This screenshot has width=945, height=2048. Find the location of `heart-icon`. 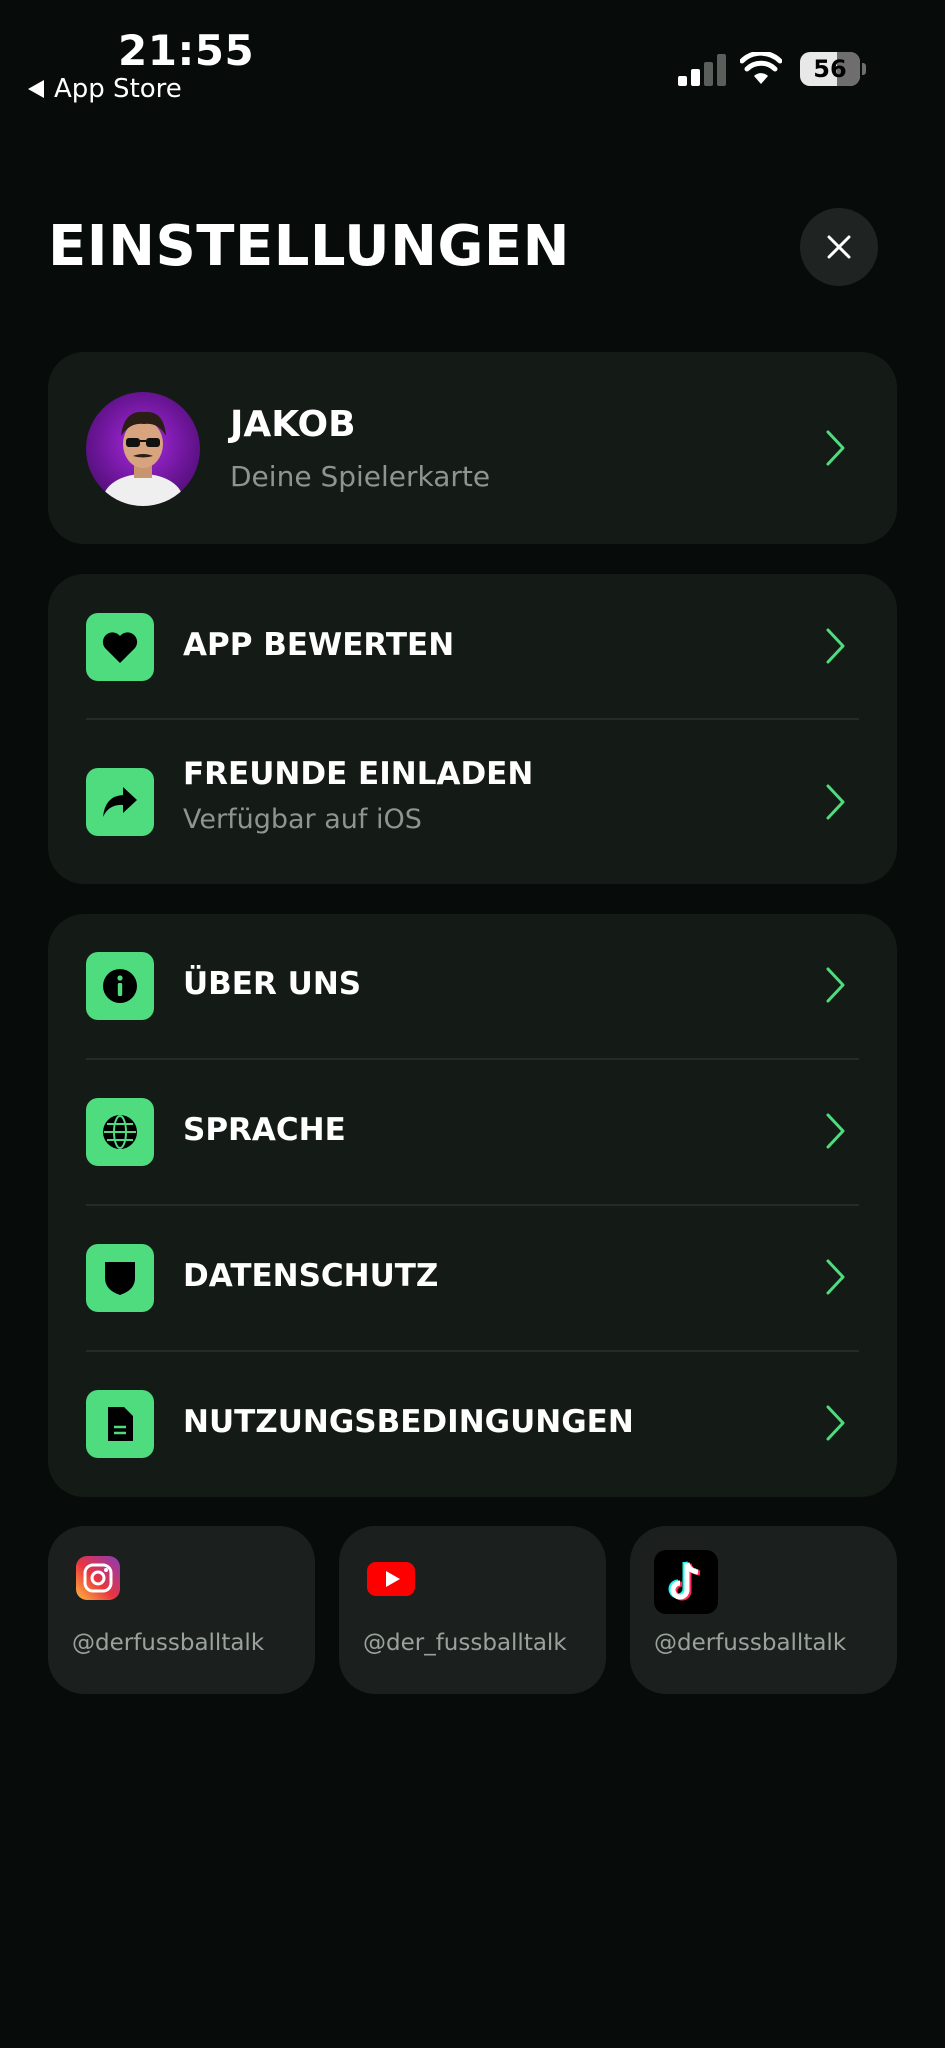

heart-icon is located at coordinates (120, 647).